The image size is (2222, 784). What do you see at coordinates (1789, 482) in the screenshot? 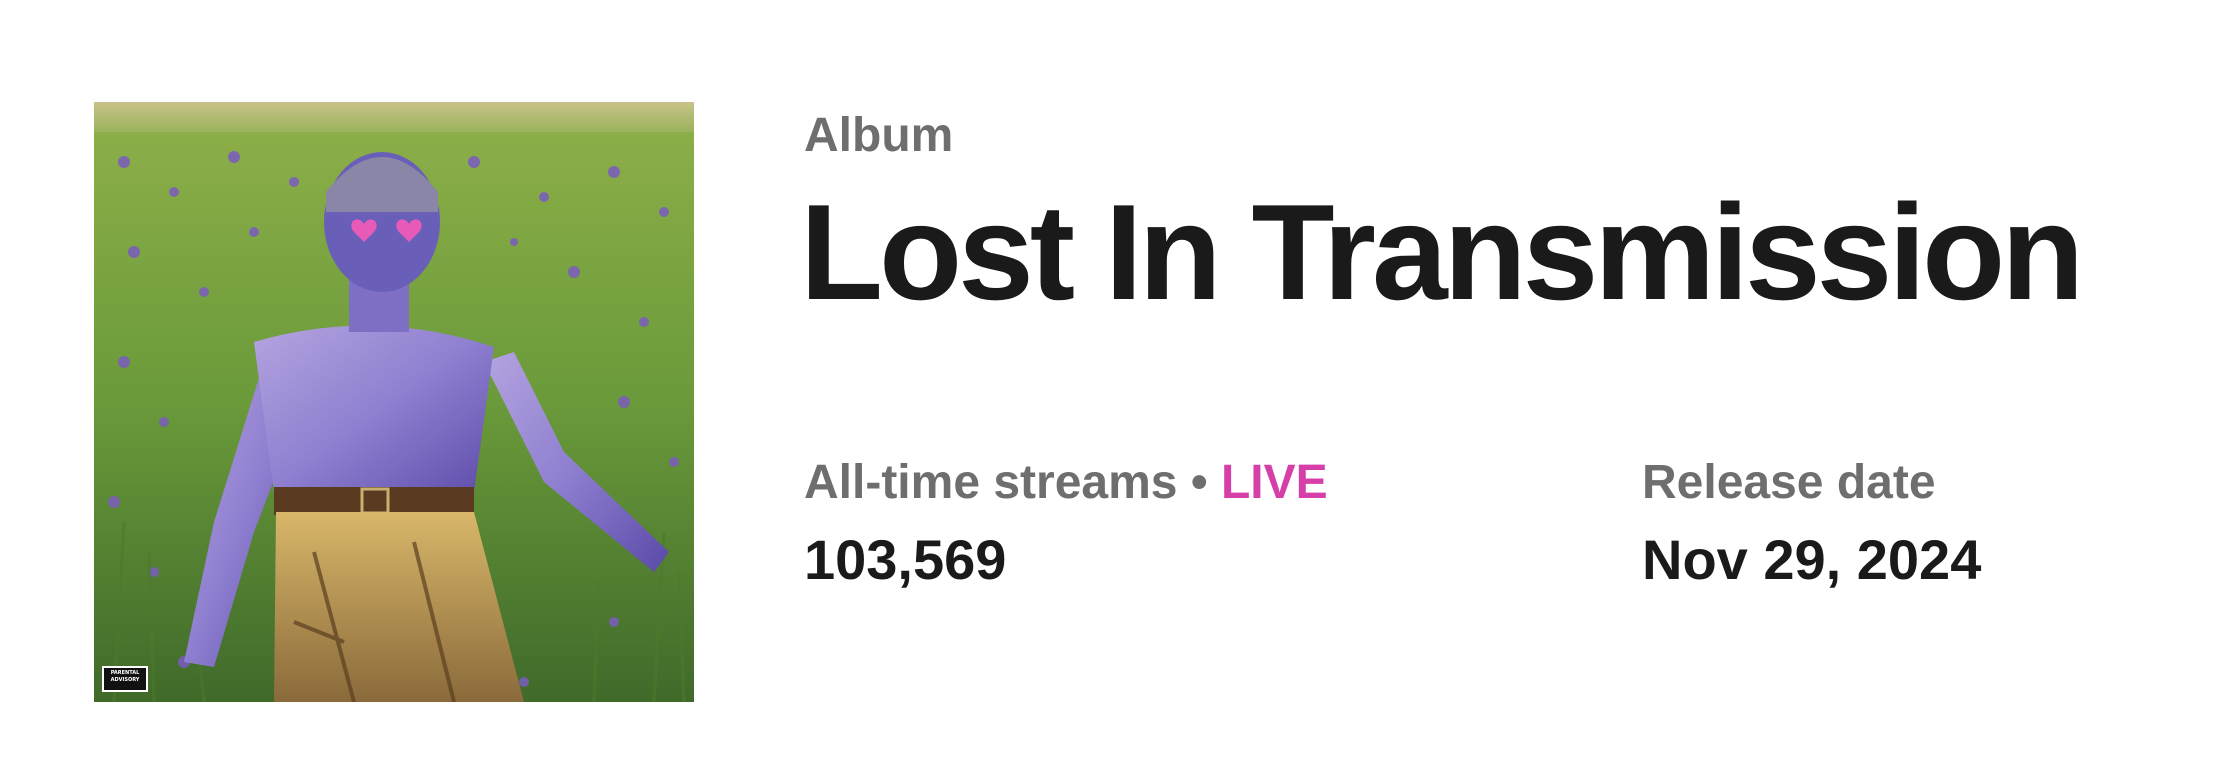
I see `release-date-label: Release date` at bounding box center [1789, 482].